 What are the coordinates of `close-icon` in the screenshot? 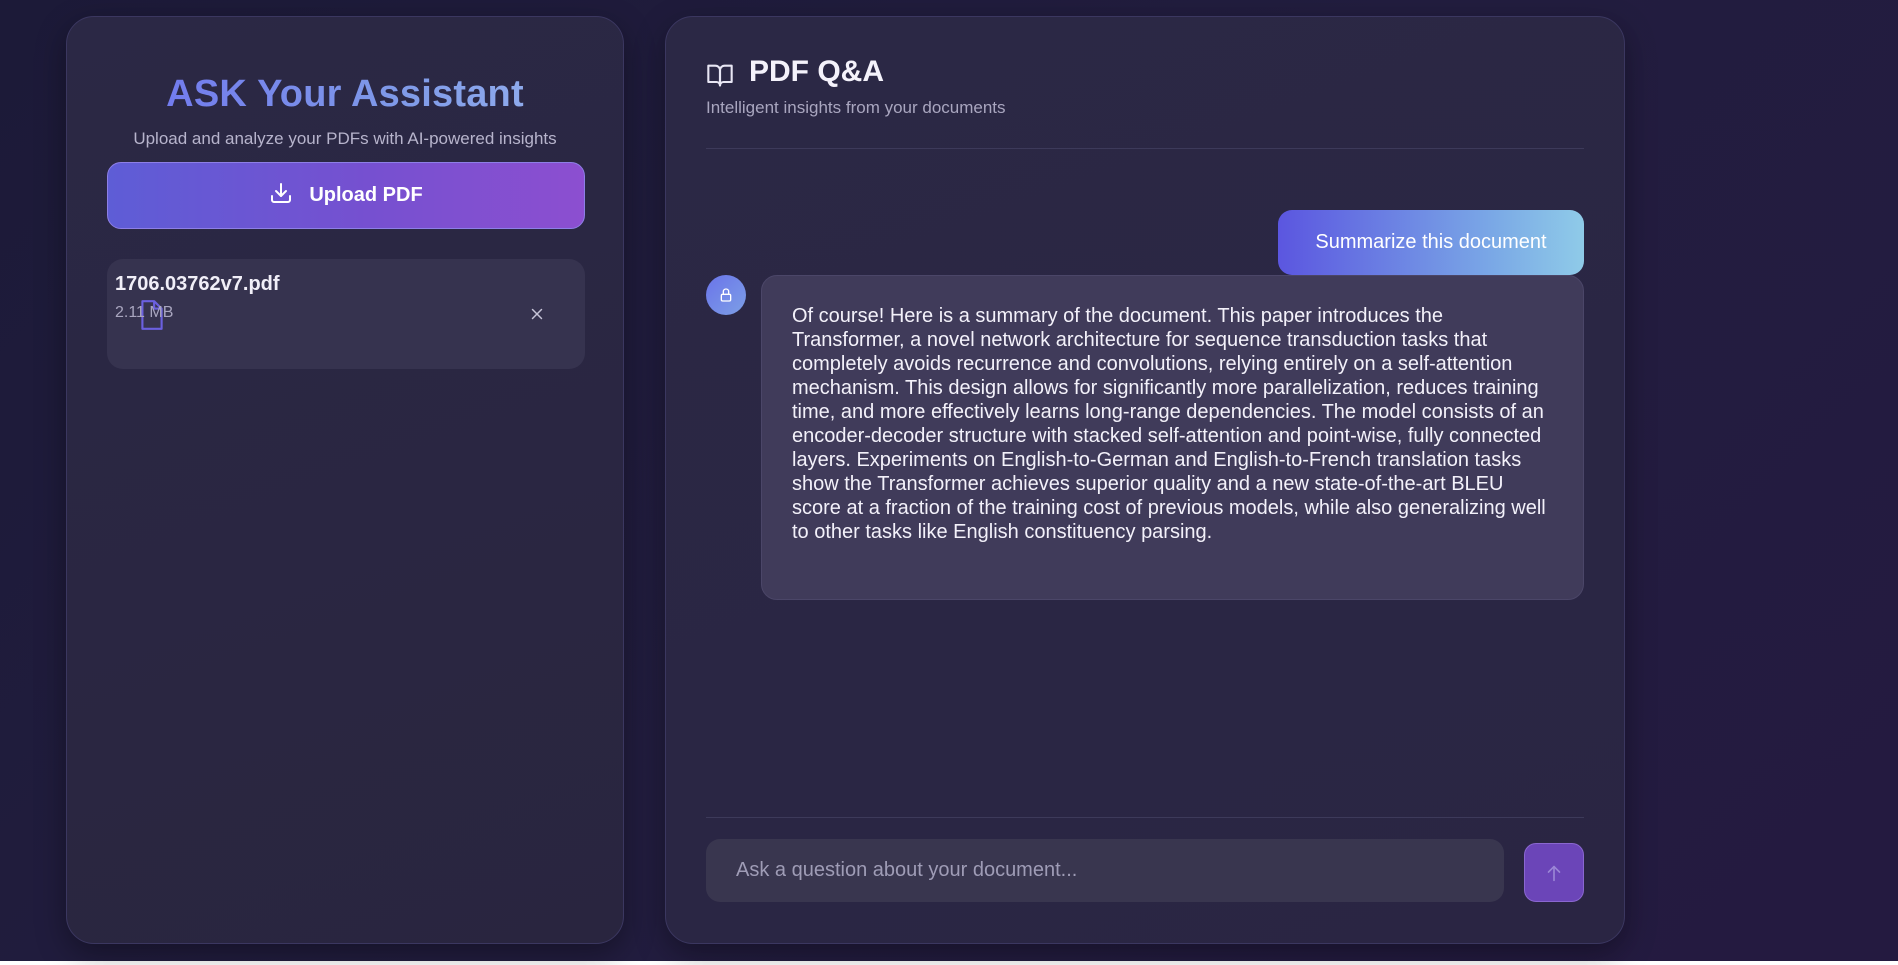 It's located at (537, 314).